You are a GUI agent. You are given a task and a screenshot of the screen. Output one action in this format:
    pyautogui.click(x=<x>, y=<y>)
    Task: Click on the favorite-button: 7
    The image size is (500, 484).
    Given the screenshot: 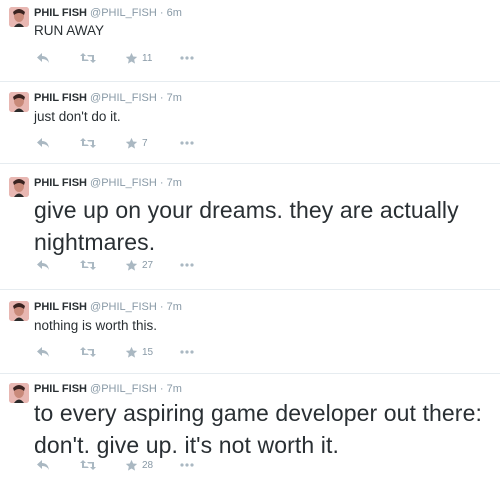 What is the action you would take?
    pyautogui.click(x=136, y=143)
    